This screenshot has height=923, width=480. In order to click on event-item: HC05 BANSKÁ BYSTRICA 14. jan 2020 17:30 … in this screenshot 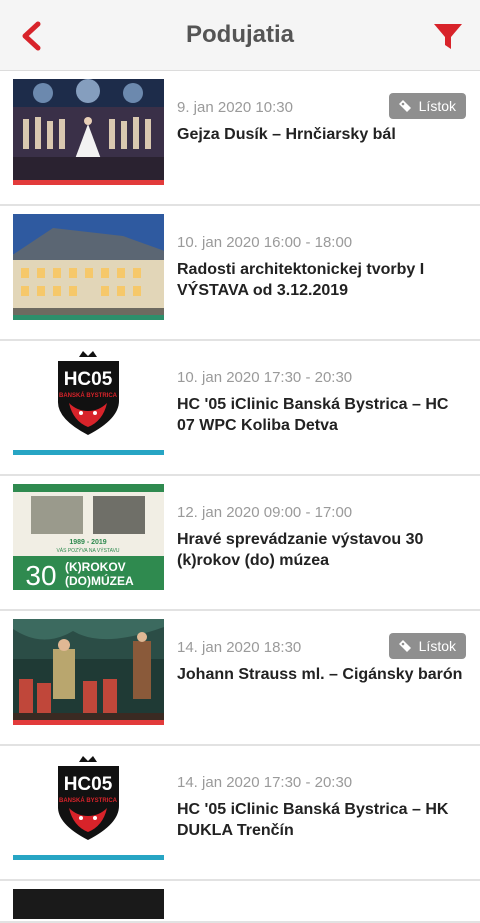, I will do `click(240, 813)`.